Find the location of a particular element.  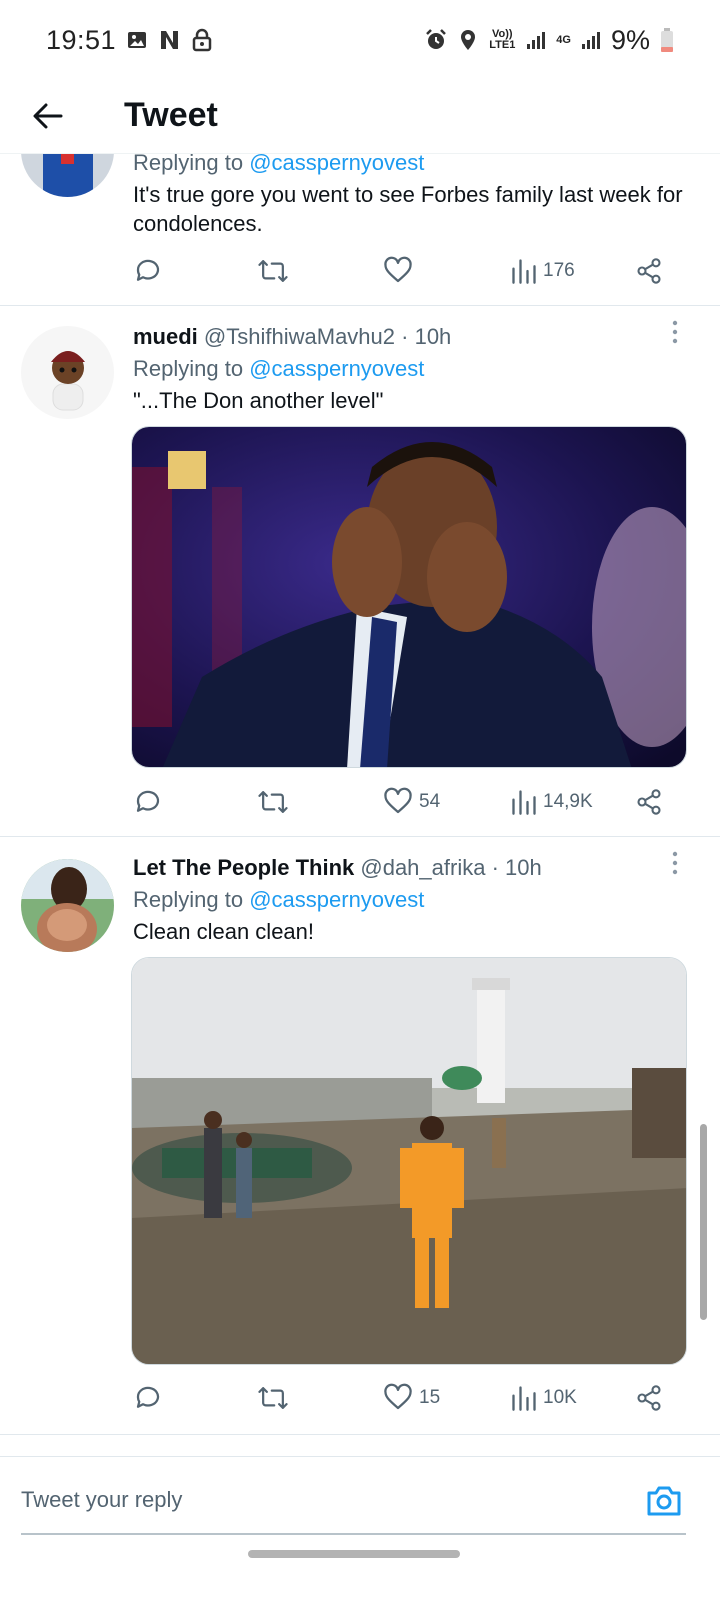

like-button: 54 is located at coordinates (411, 802).